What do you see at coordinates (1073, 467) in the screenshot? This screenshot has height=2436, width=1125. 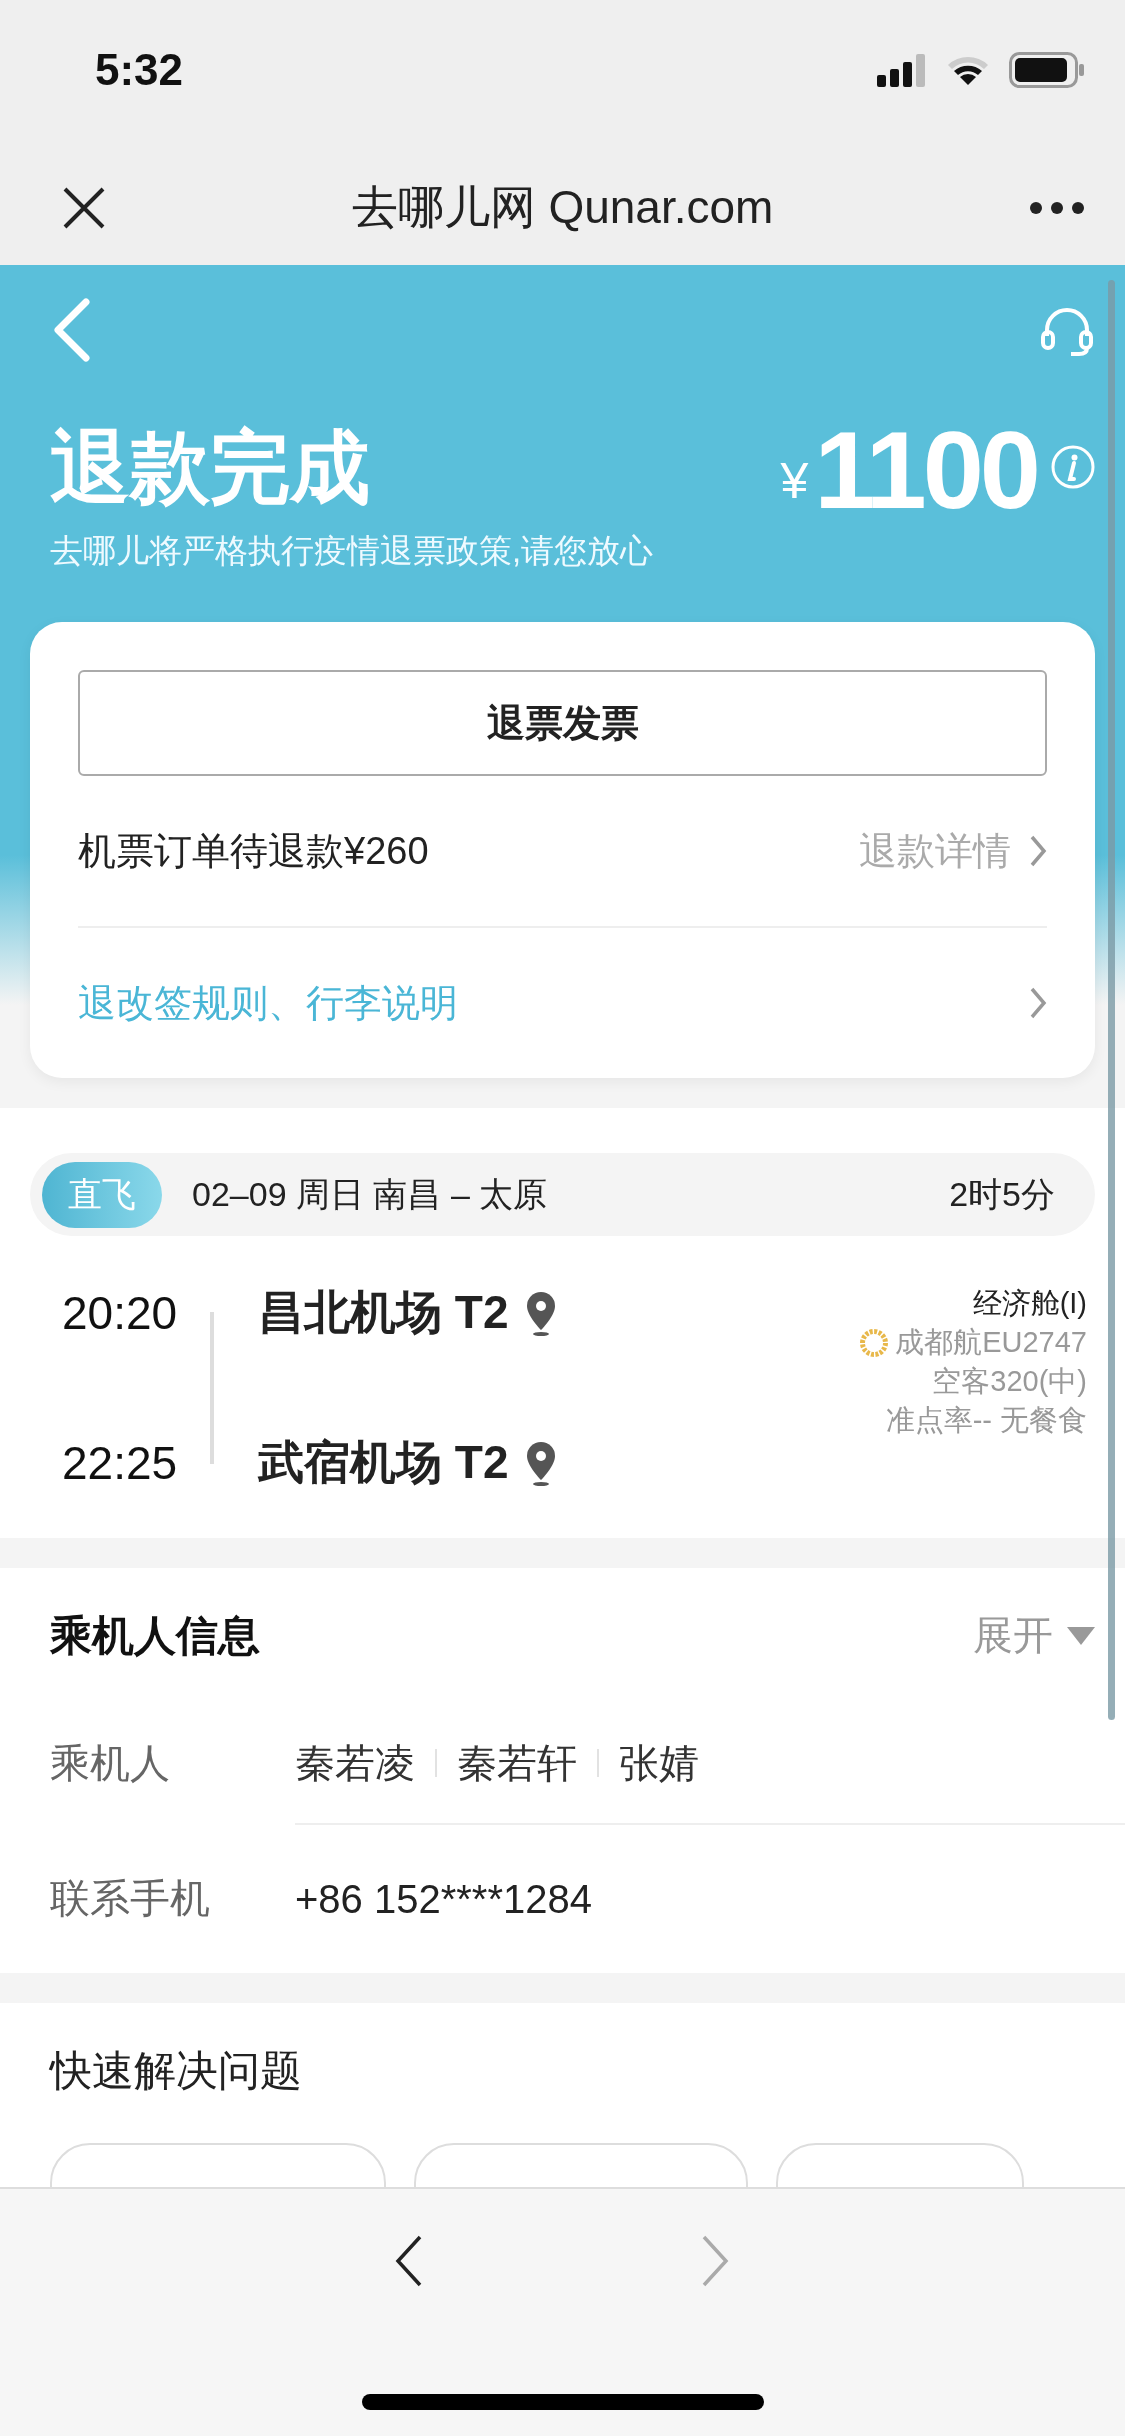 I see `info-icon` at bounding box center [1073, 467].